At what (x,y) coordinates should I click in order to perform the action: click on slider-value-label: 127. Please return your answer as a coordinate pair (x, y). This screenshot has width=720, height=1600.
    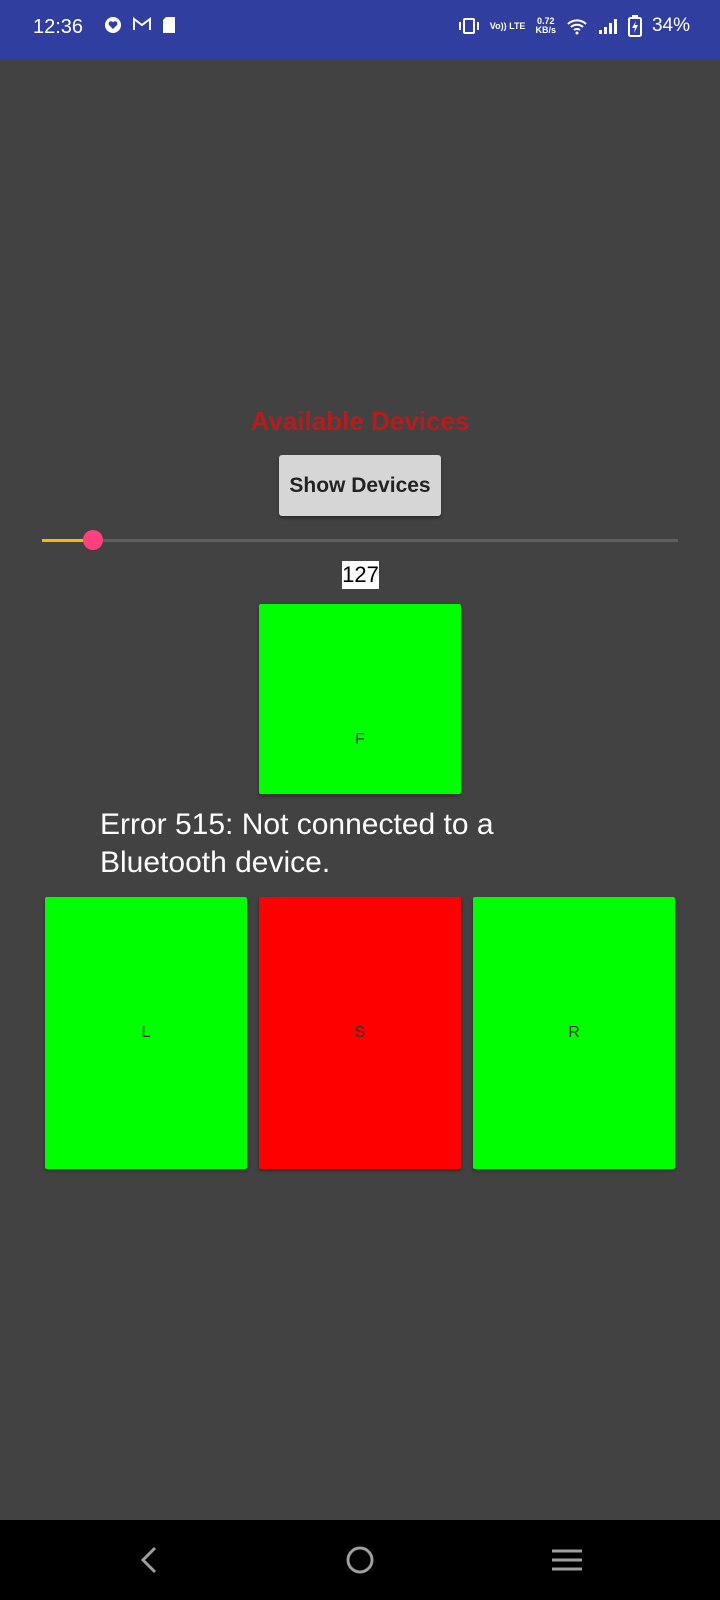
    Looking at the image, I should click on (360, 575).